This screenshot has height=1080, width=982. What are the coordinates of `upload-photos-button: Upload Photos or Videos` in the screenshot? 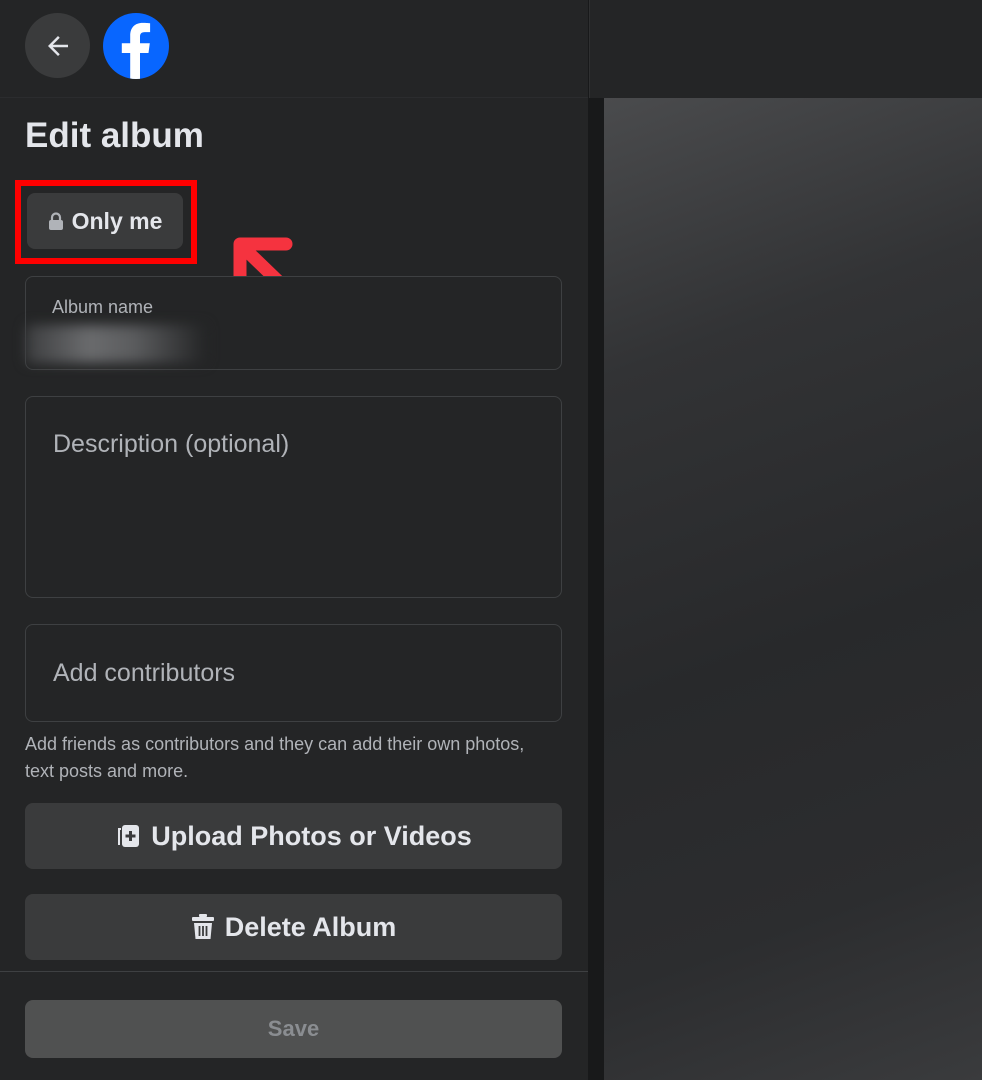 It's located at (293, 836).